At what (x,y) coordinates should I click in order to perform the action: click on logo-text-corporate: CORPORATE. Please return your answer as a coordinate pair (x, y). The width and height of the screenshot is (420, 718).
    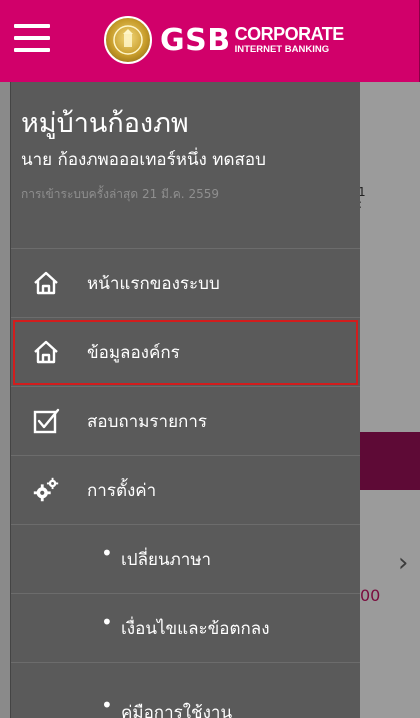
    Looking at the image, I should click on (289, 34).